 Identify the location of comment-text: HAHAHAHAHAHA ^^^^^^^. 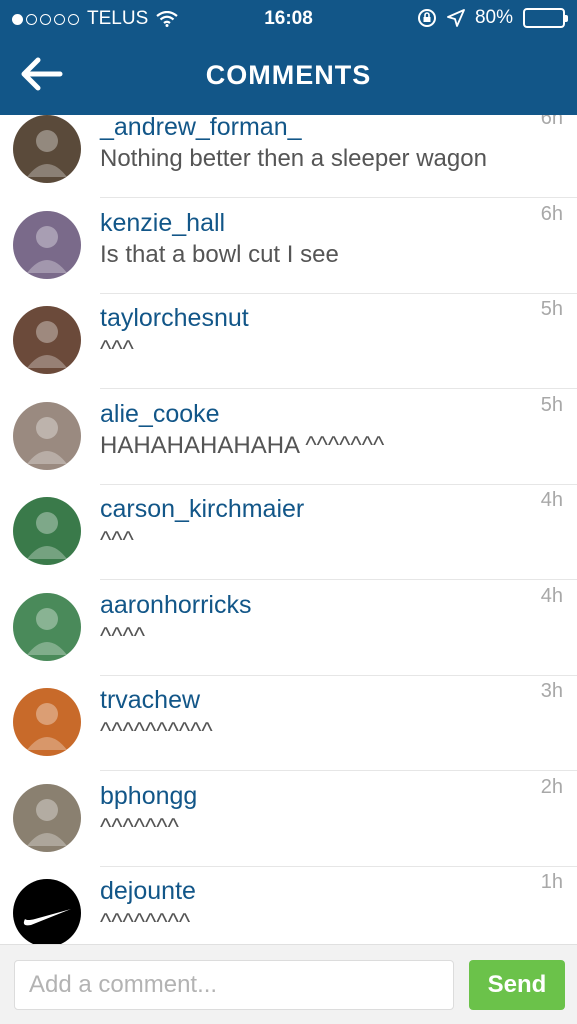
(242, 445).